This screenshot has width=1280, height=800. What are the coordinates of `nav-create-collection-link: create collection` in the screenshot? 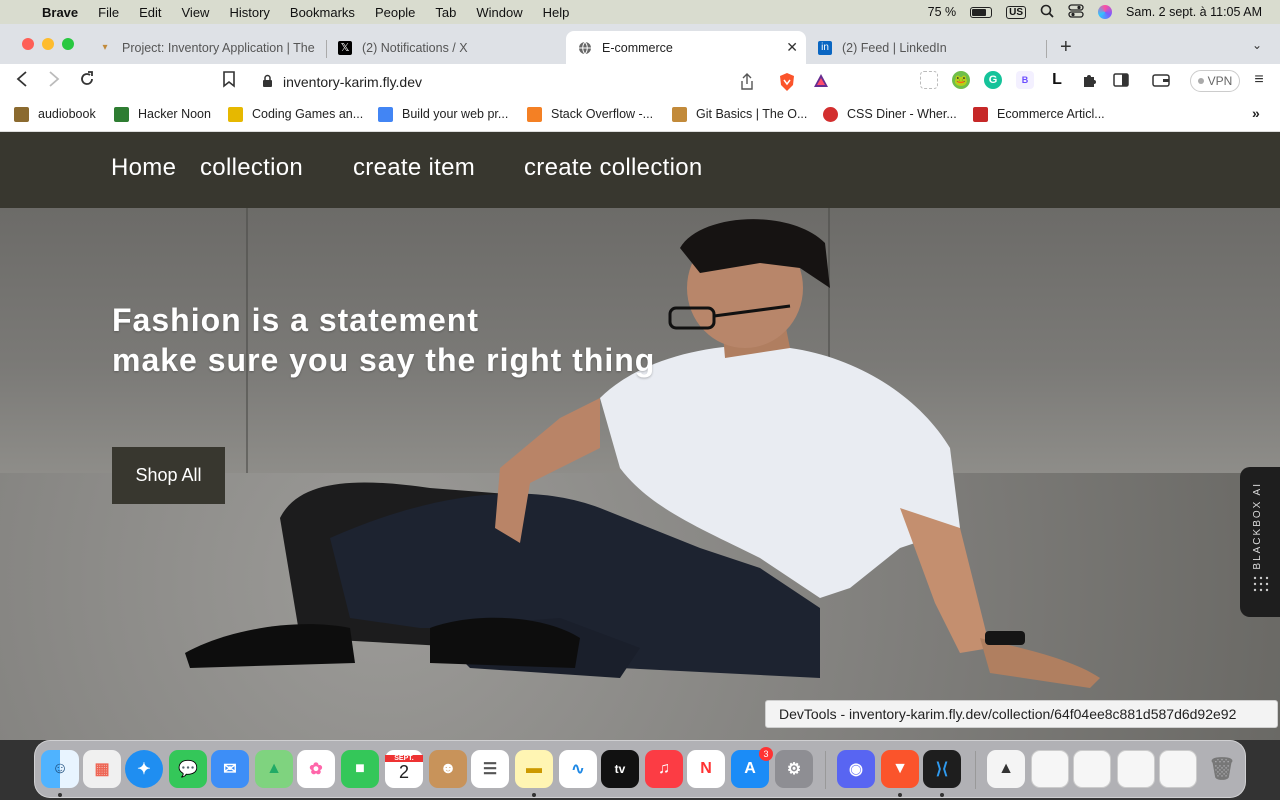 It's located at (613, 168).